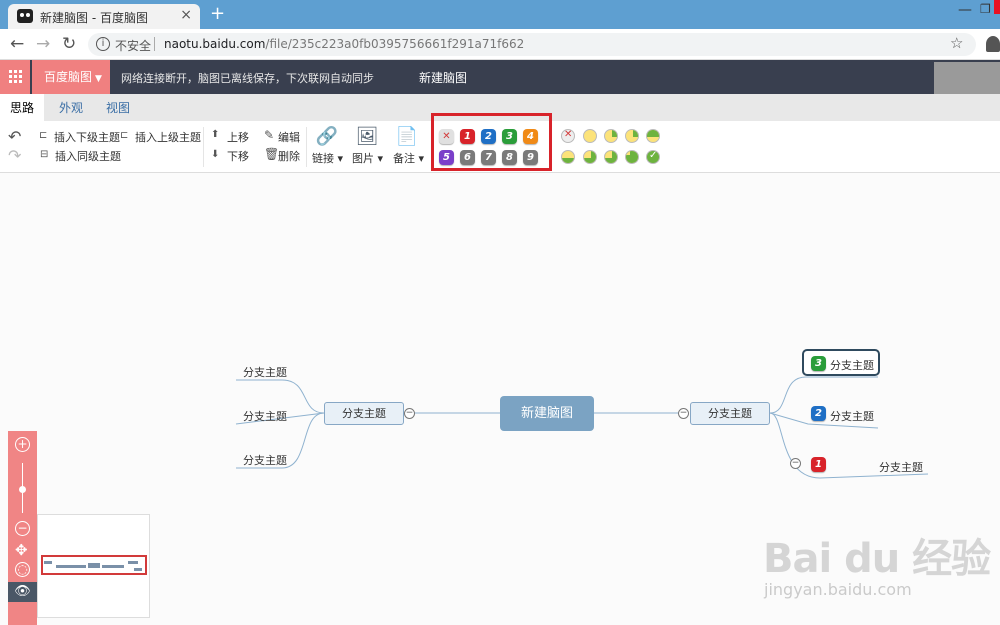  What do you see at coordinates (818, 413) in the screenshot?
I see `priority-2-badge: 2` at bounding box center [818, 413].